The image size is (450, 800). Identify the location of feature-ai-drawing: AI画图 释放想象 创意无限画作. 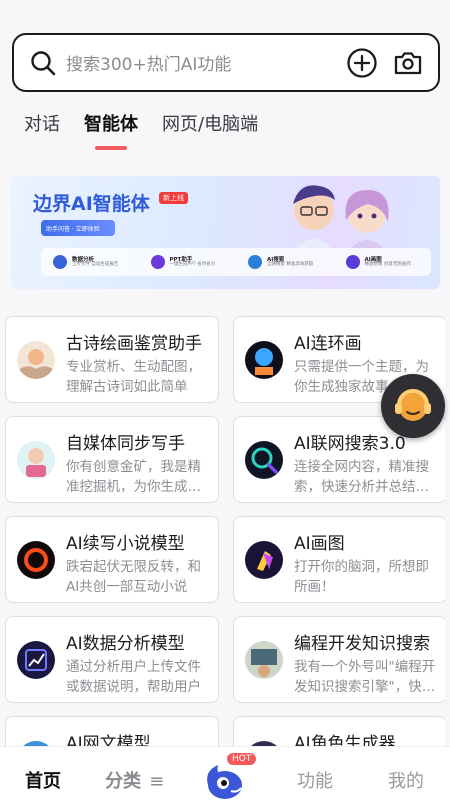
(383, 262).